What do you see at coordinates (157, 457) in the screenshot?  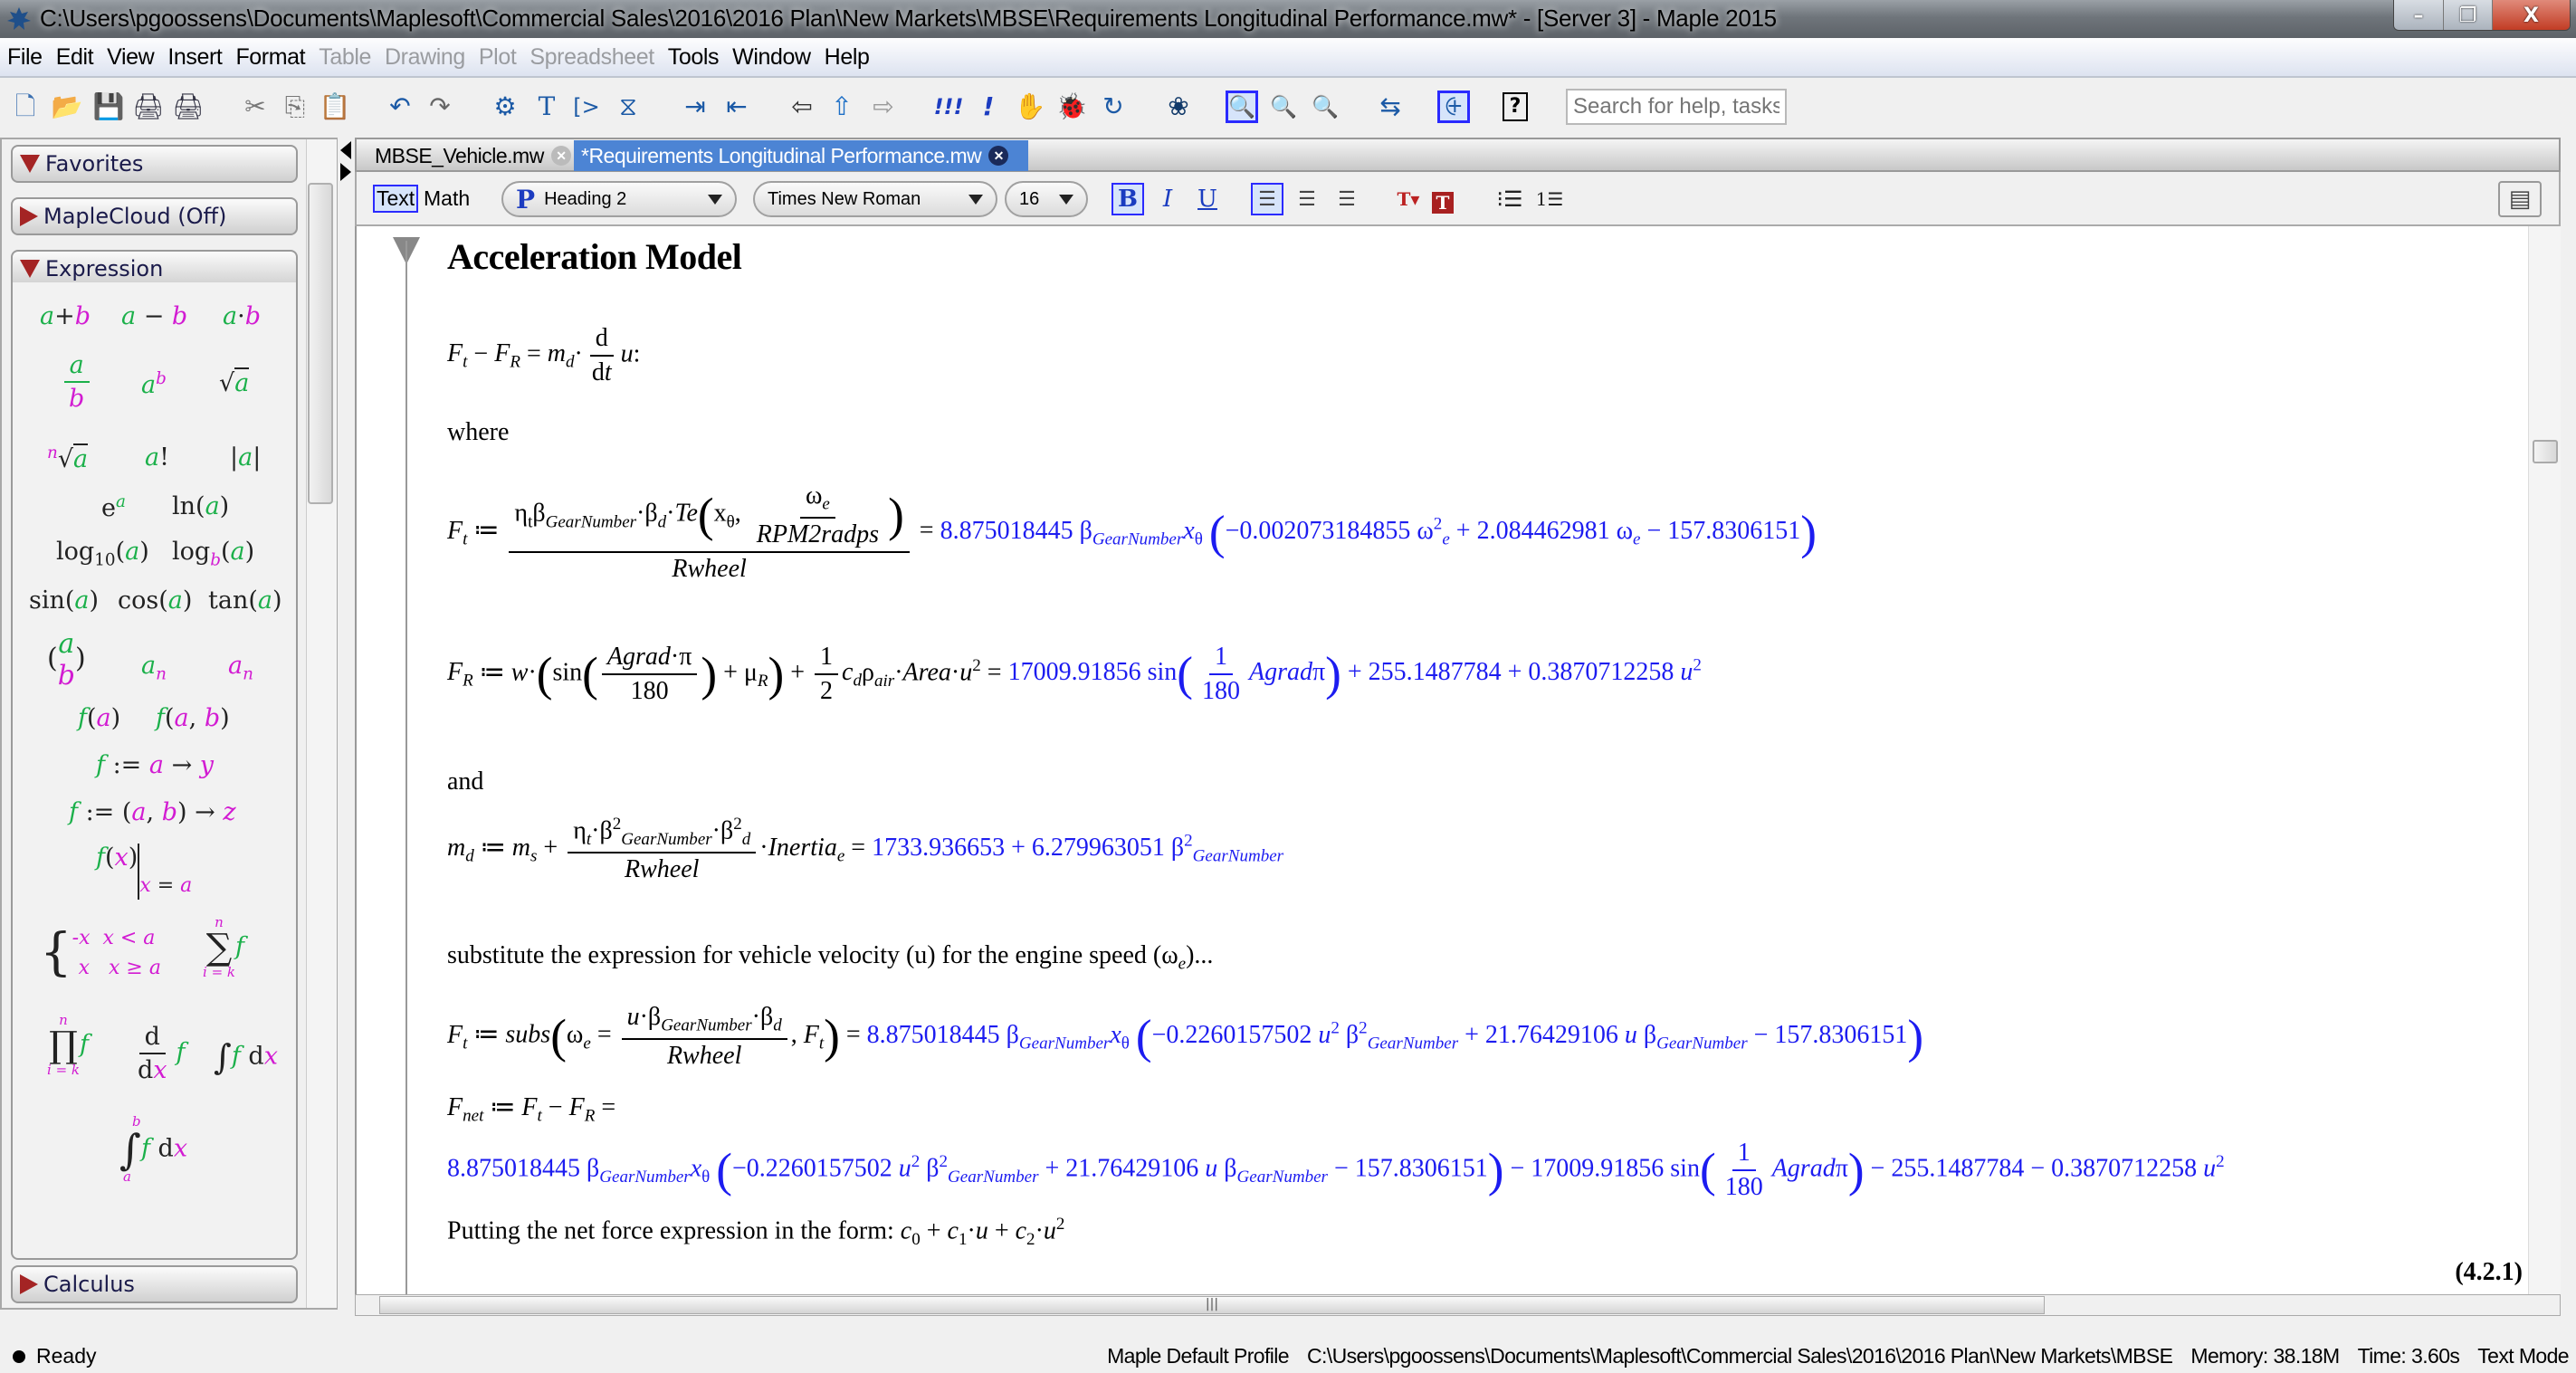 I see `palette-item-factorial: a!` at bounding box center [157, 457].